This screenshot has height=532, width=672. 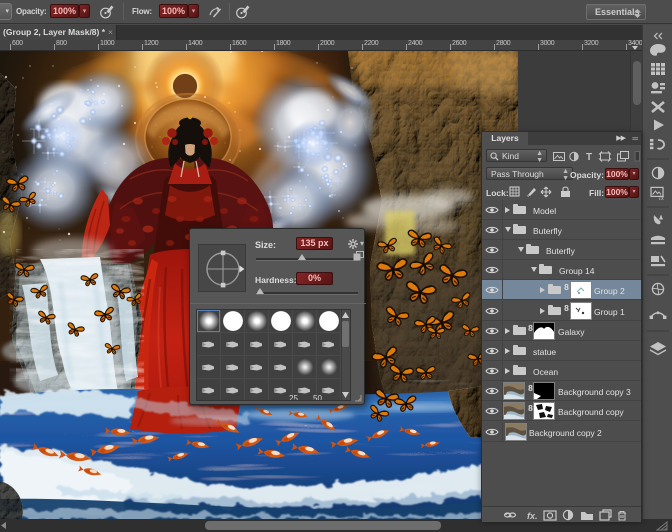 I want to click on svg-text: T, so click(x=589, y=157).